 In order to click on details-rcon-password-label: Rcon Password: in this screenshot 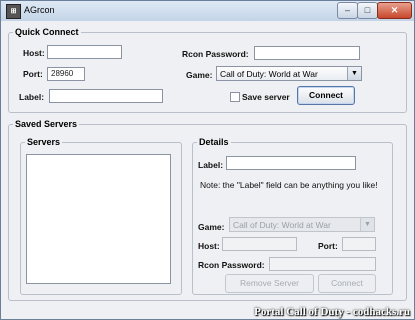, I will do `click(231, 265)`.